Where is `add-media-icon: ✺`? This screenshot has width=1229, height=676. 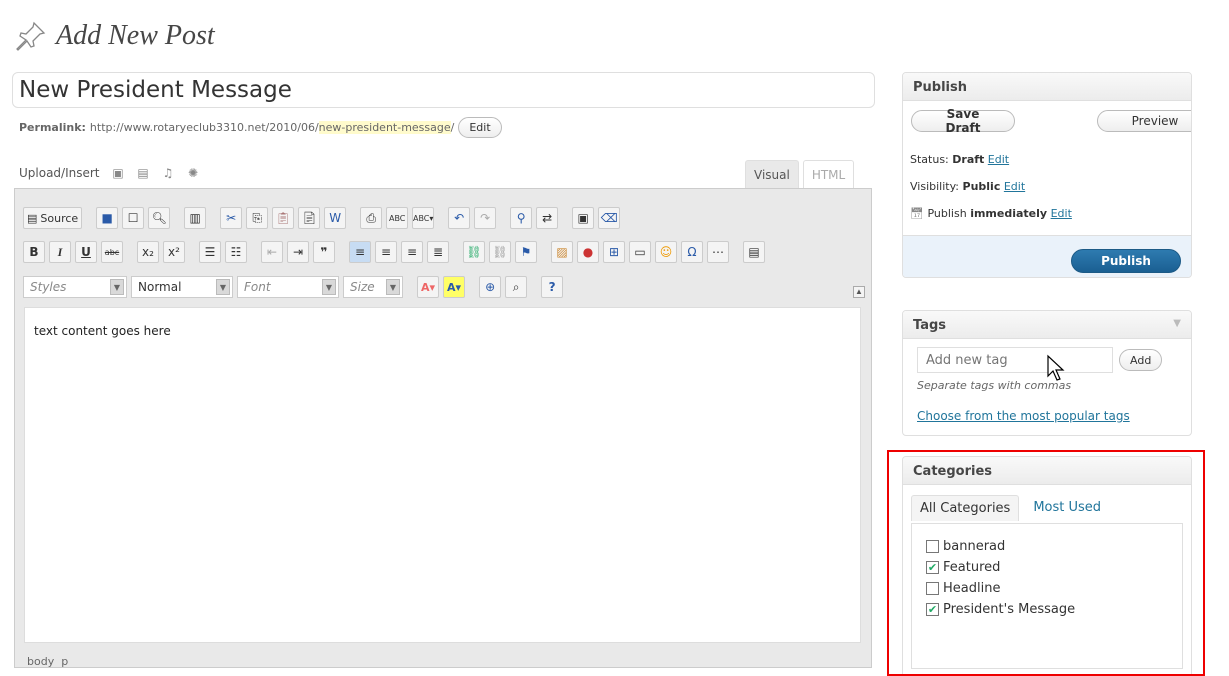
add-media-icon: ✺ is located at coordinates (193, 173).